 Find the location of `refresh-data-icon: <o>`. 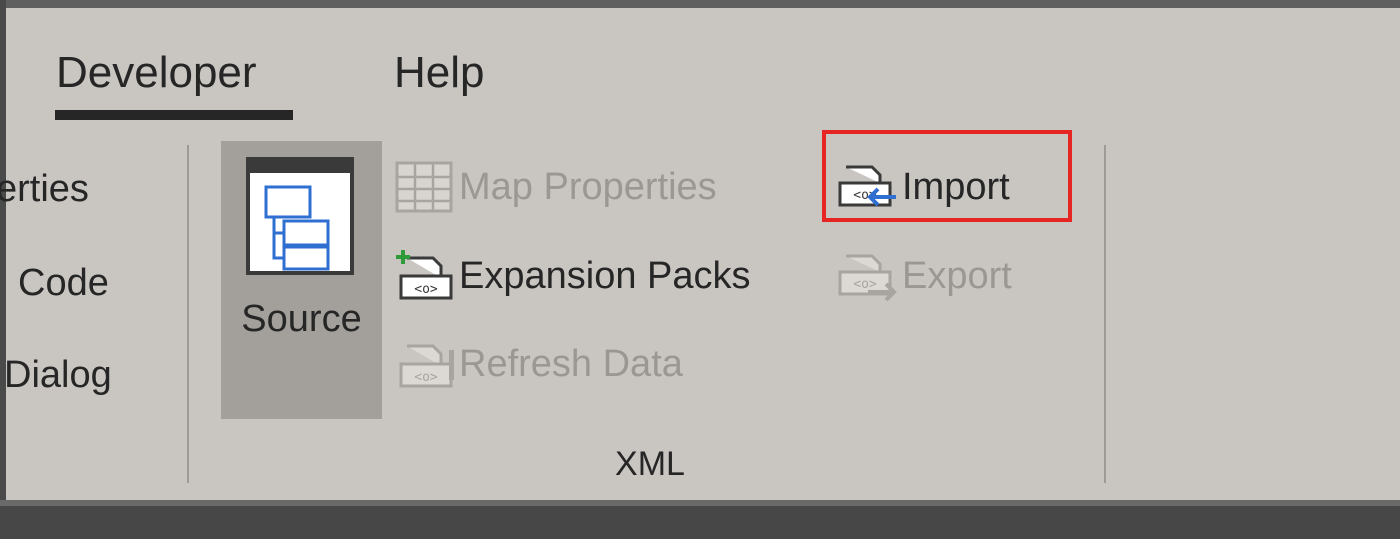

refresh-data-icon: <o> is located at coordinates (424, 364).